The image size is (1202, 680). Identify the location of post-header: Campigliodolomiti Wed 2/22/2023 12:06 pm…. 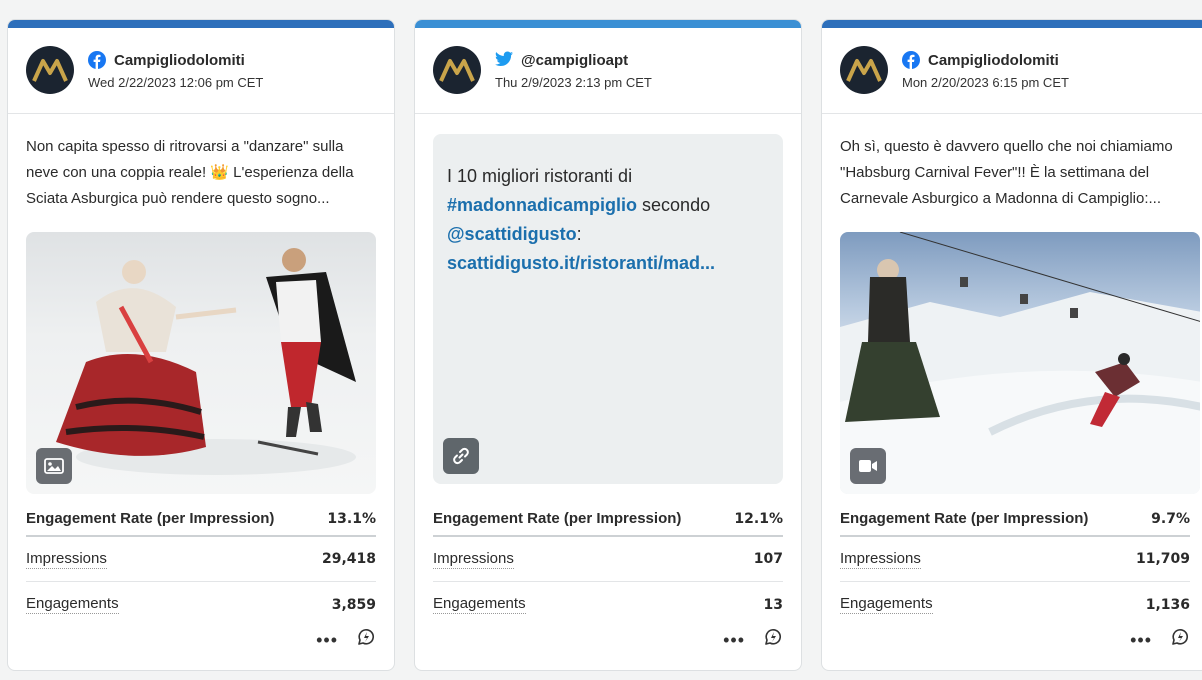
(201, 71).